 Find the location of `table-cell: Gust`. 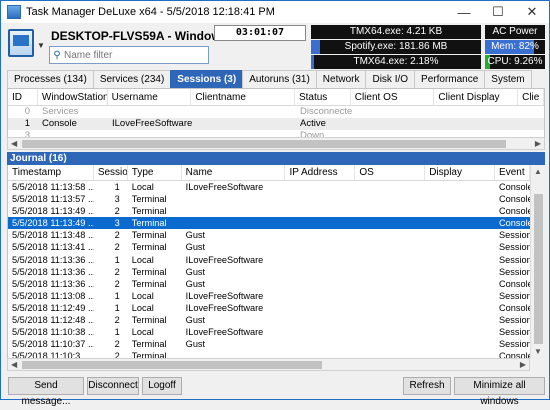

table-cell: Gust is located at coordinates (195, 283).